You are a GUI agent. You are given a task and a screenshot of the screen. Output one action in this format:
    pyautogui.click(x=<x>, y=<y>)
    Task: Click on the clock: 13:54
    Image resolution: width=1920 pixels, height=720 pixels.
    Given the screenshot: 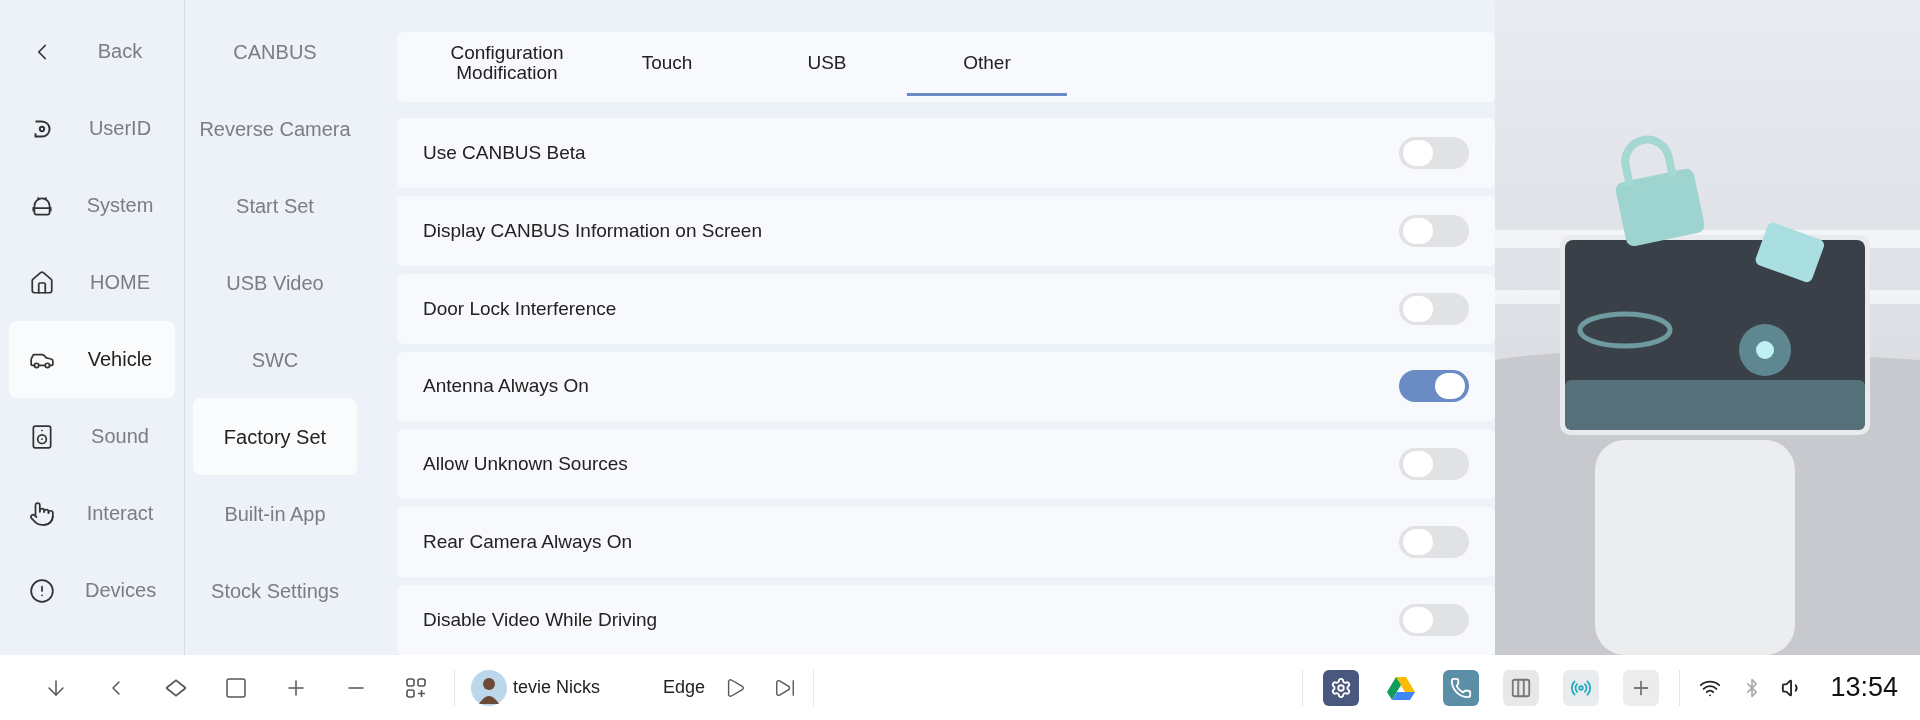 What is the action you would take?
    pyautogui.click(x=1864, y=687)
    